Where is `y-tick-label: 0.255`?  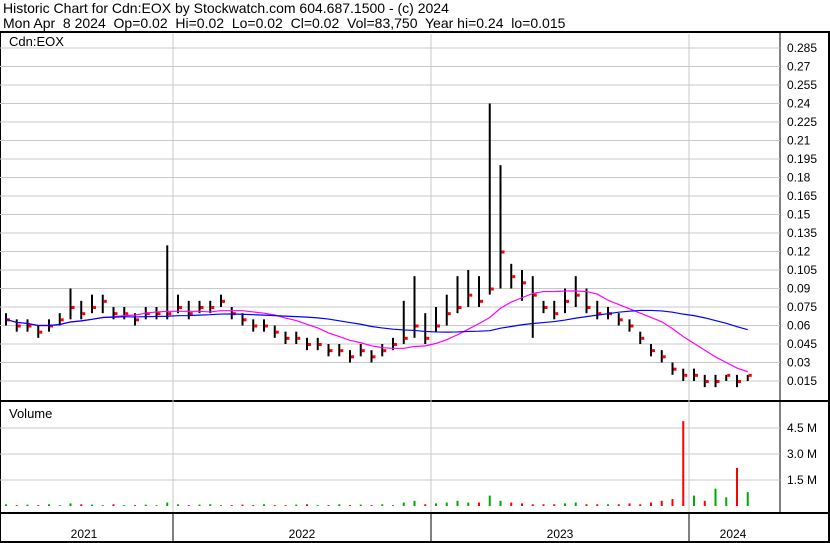
y-tick-label: 0.255 is located at coordinates (802, 85).